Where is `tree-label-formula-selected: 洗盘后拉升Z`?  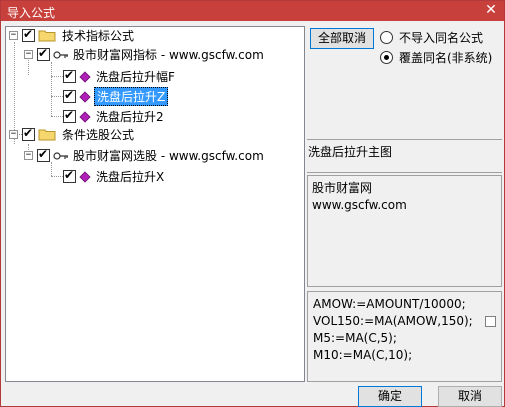 tree-label-formula-selected: 洗盘后拉升Z is located at coordinates (131, 96).